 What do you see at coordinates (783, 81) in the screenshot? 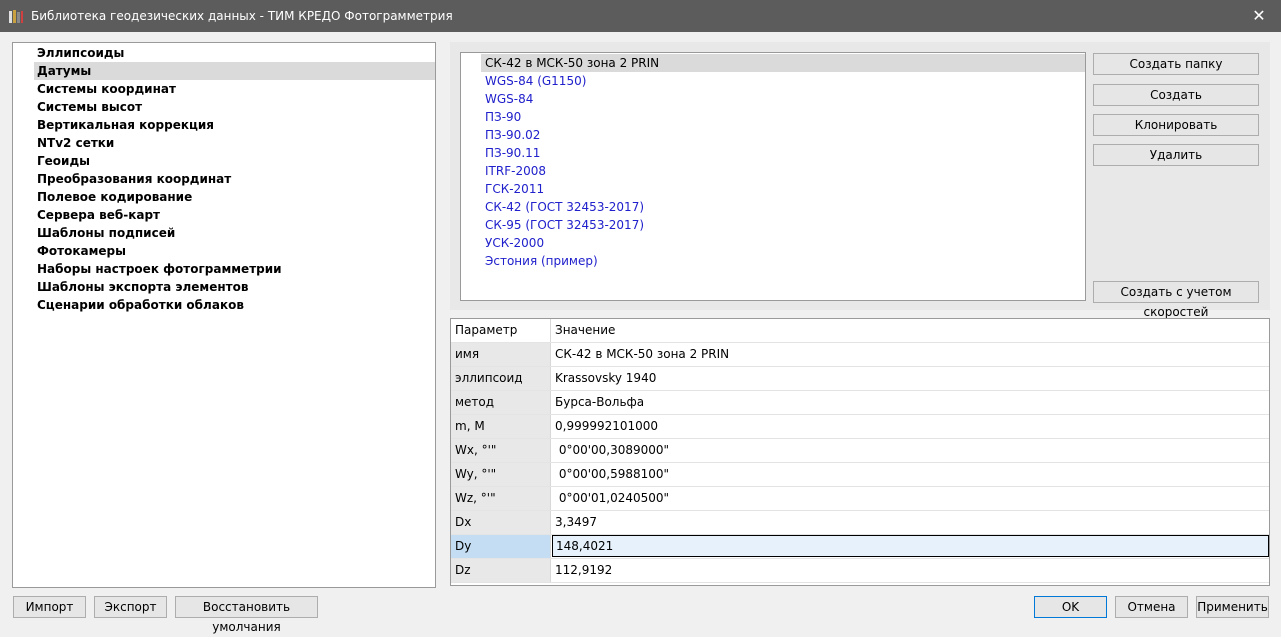
I see `datum-item: WGS-84 (G1150)` at bounding box center [783, 81].